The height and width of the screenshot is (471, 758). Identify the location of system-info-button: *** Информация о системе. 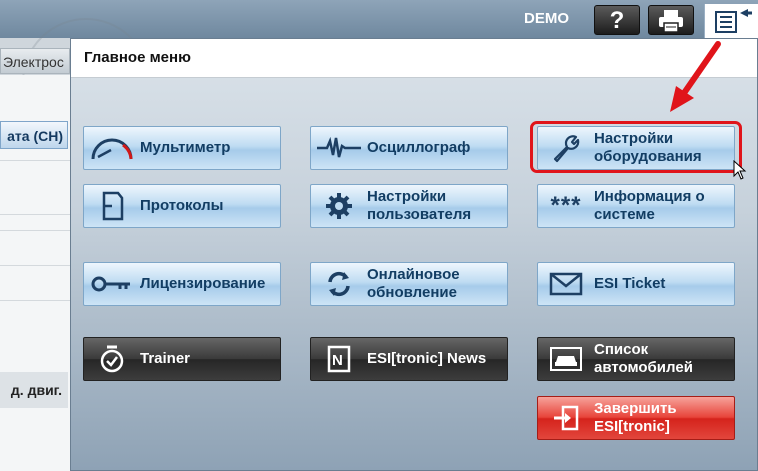
(636, 206).